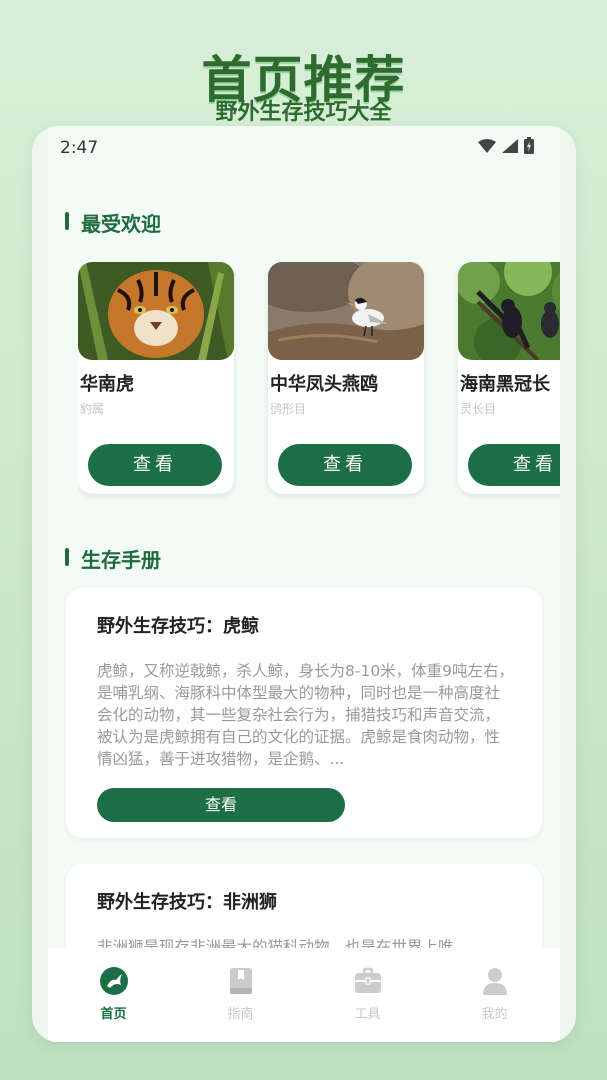 This screenshot has width=607, height=1080. I want to click on animal-photo-gibbon, so click(509, 311).